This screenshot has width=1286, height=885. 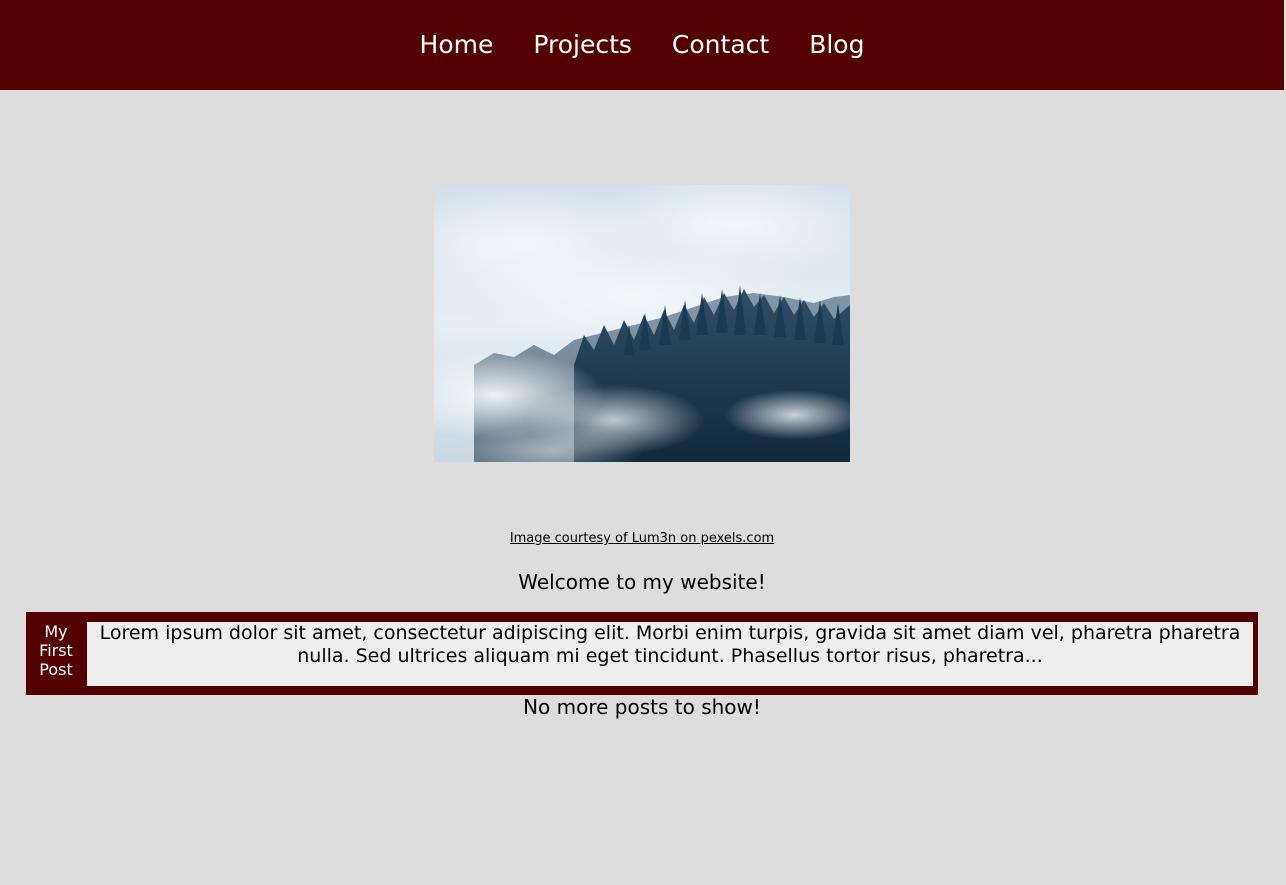 What do you see at coordinates (457, 44) in the screenshot?
I see `nav-home-link: Home` at bounding box center [457, 44].